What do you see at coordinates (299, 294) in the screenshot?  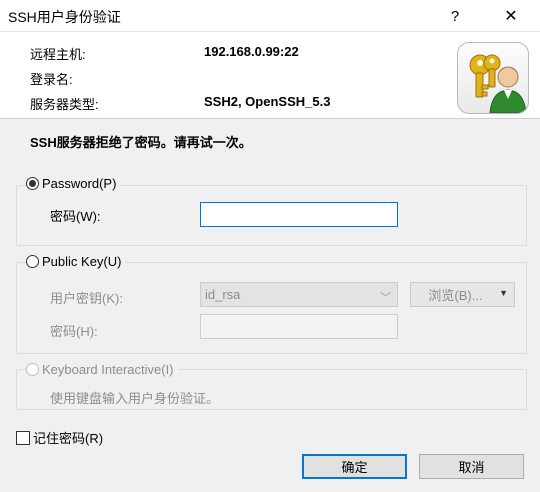 I see `user-key-select: id_rsa ﹀` at bounding box center [299, 294].